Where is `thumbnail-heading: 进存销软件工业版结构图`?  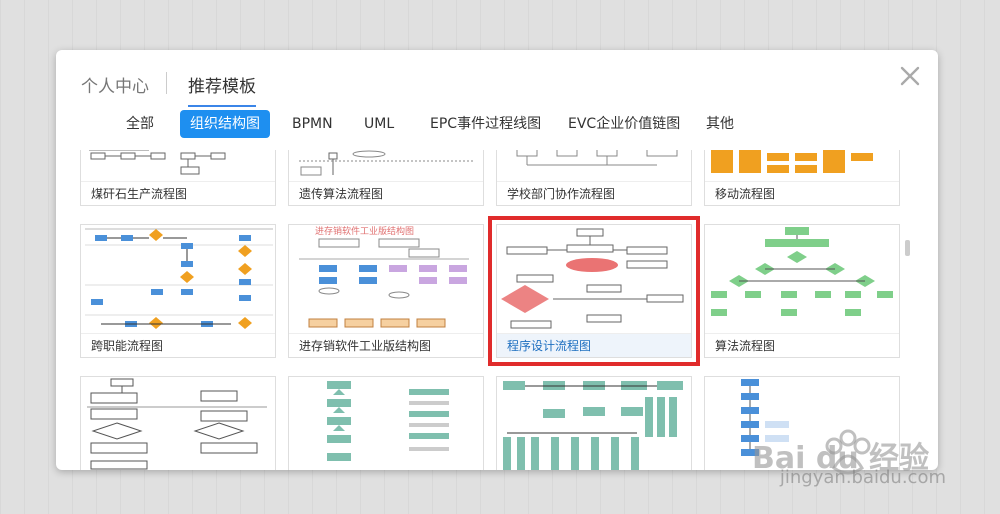
thumbnail-heading: 进存销软件工业版结构图 is located at coordinates (364, 231).